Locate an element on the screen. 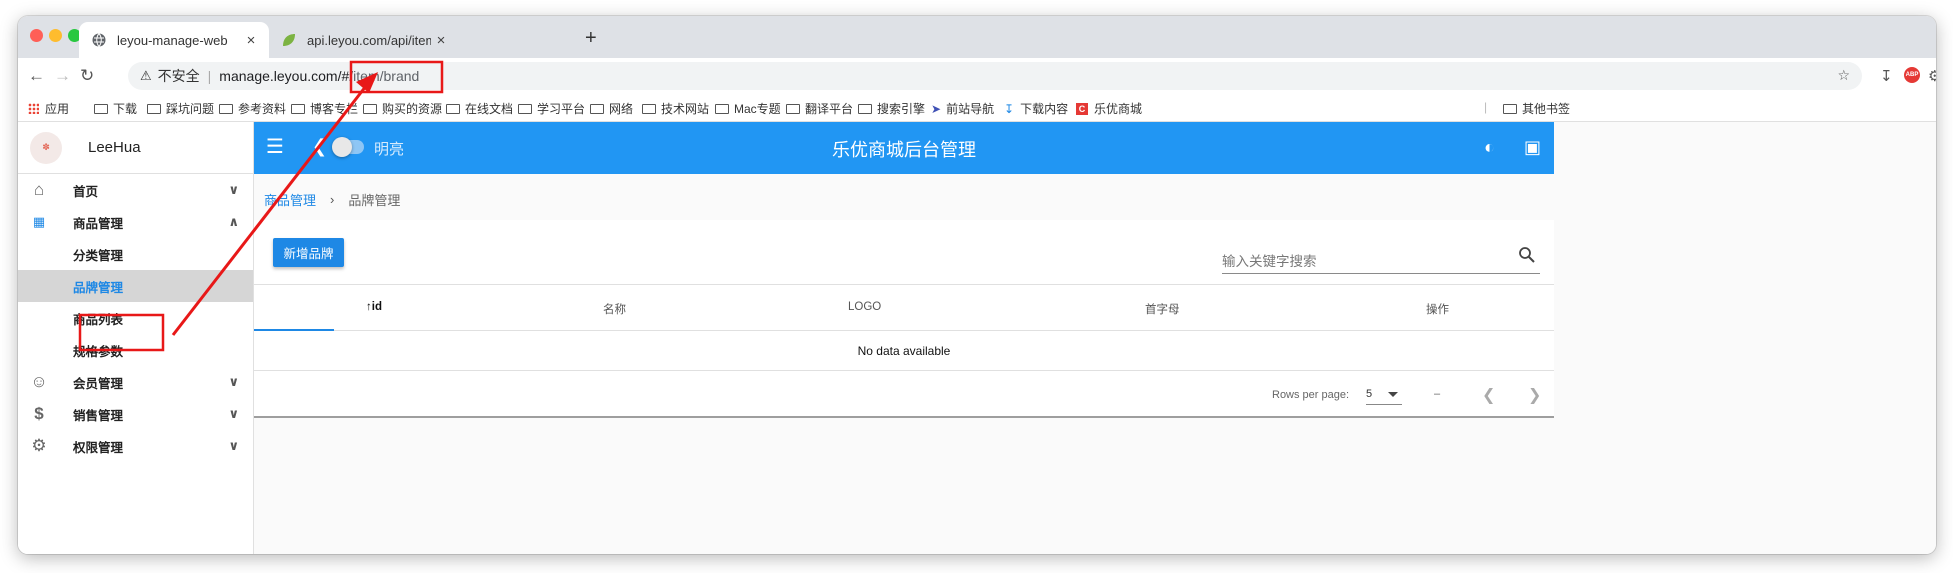  bookmark-other: 其他书签 is located at coordinates (1536, 108).